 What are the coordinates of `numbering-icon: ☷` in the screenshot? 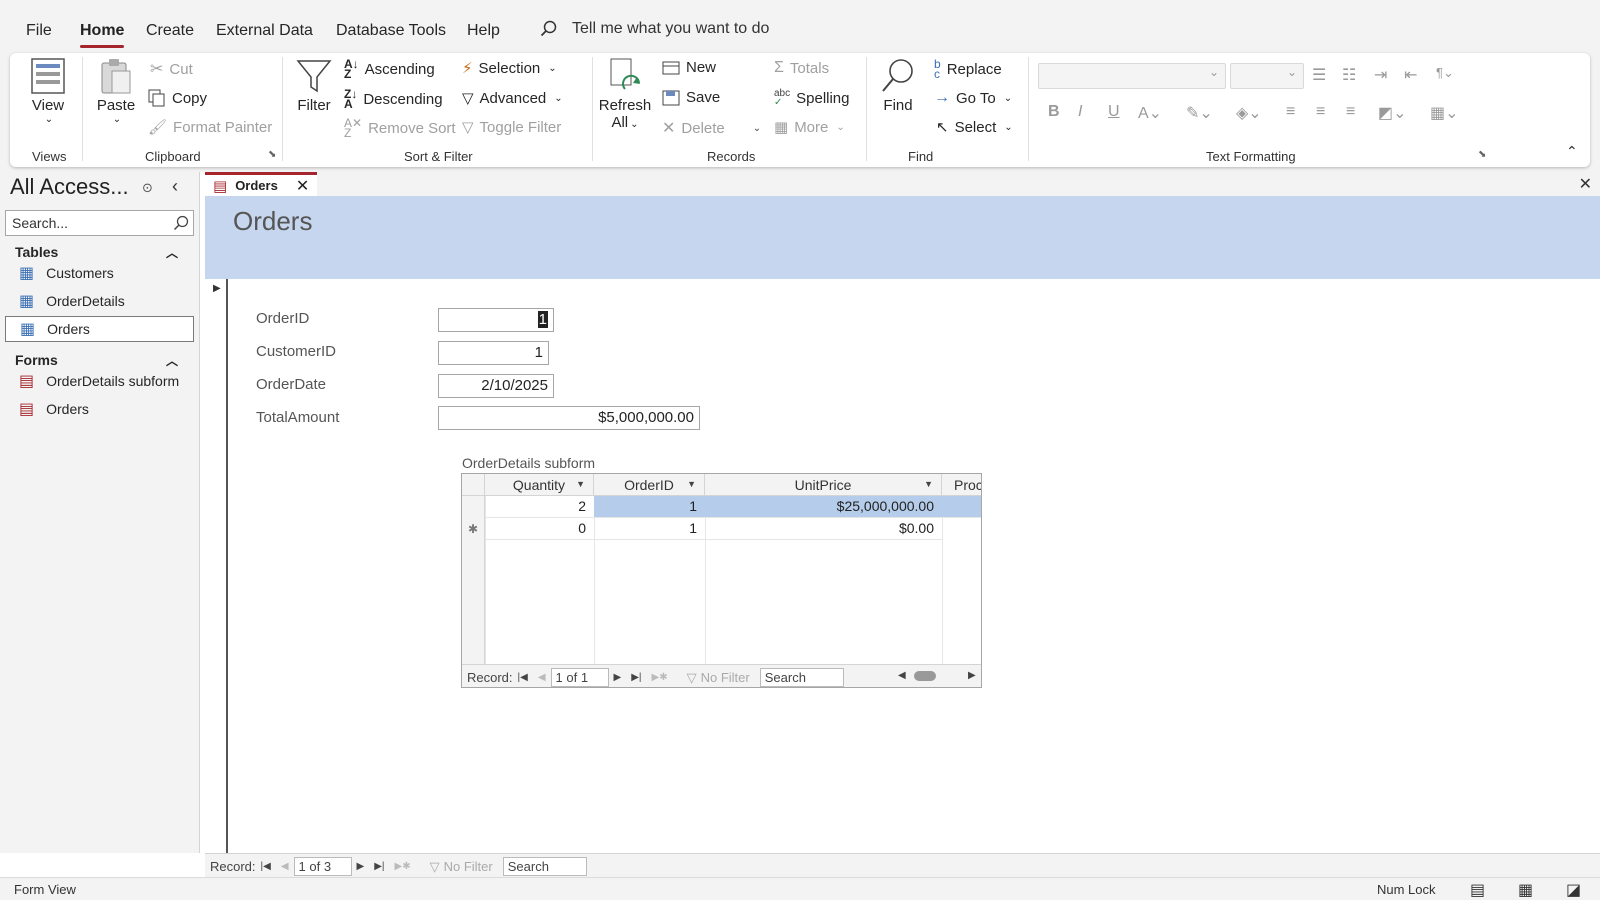 It's located at (1349, 75).